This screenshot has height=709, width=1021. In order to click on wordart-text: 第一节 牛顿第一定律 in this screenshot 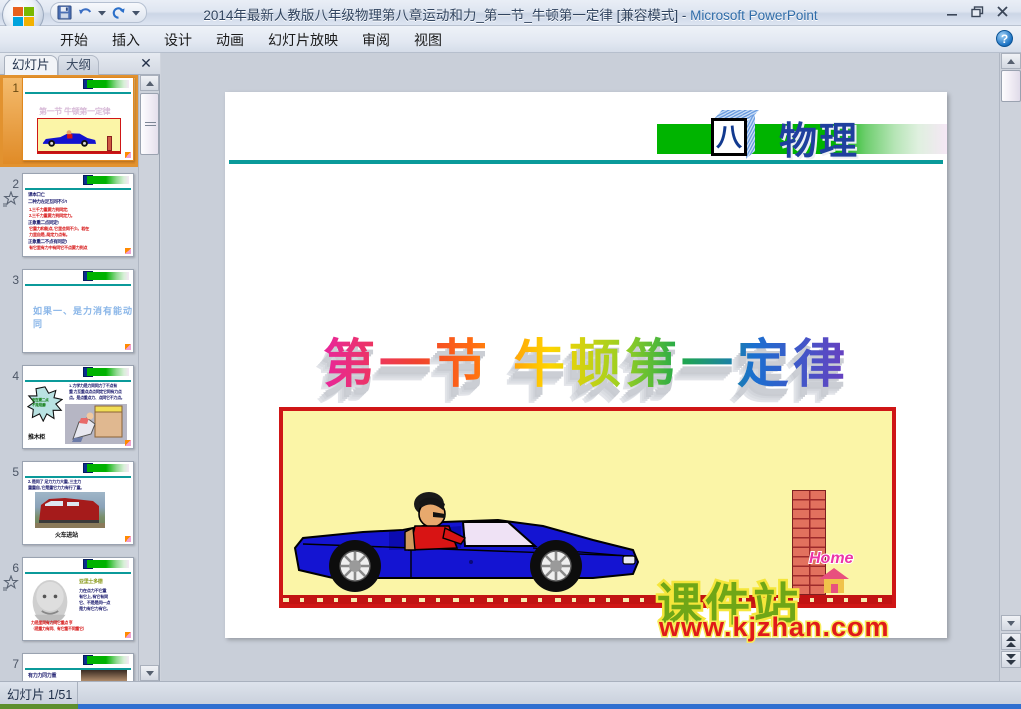, I will do `click(586, 365)`.